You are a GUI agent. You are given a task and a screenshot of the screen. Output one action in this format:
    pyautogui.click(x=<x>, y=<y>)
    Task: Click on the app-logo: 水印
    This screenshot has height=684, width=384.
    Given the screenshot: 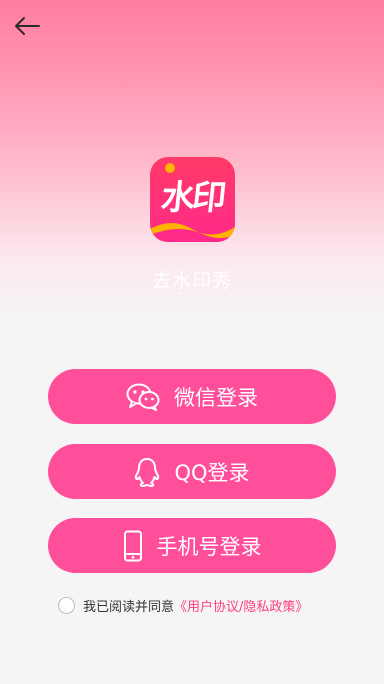 What is the action you would take?
    pyautogui.click(x=192, y=199)
    